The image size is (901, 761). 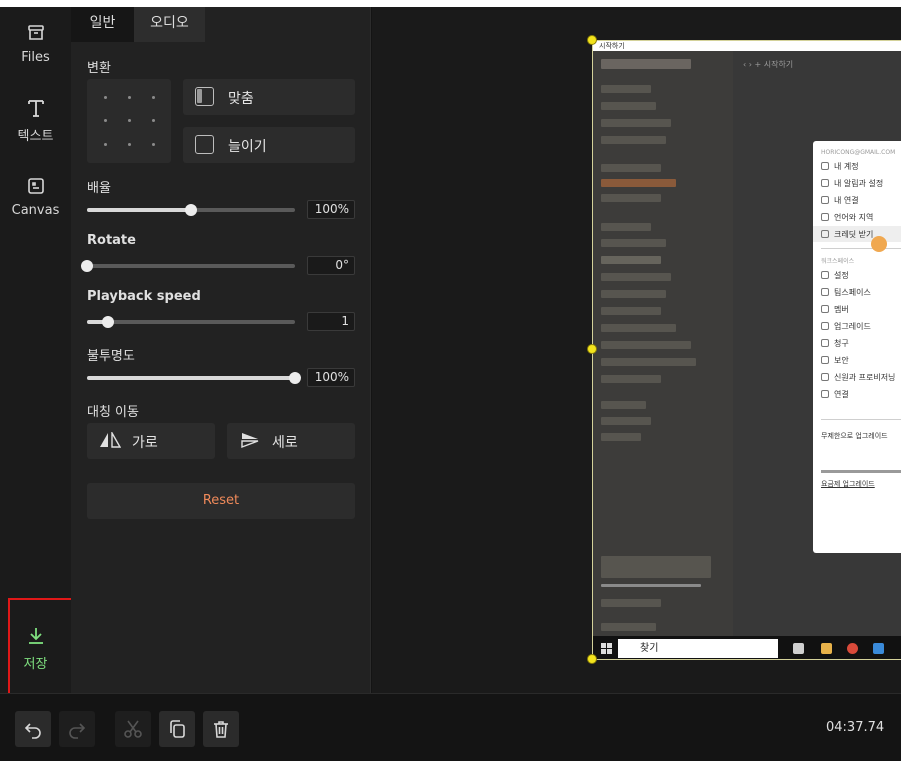 I want to click on redo-icon, so click(x=77, y=731).